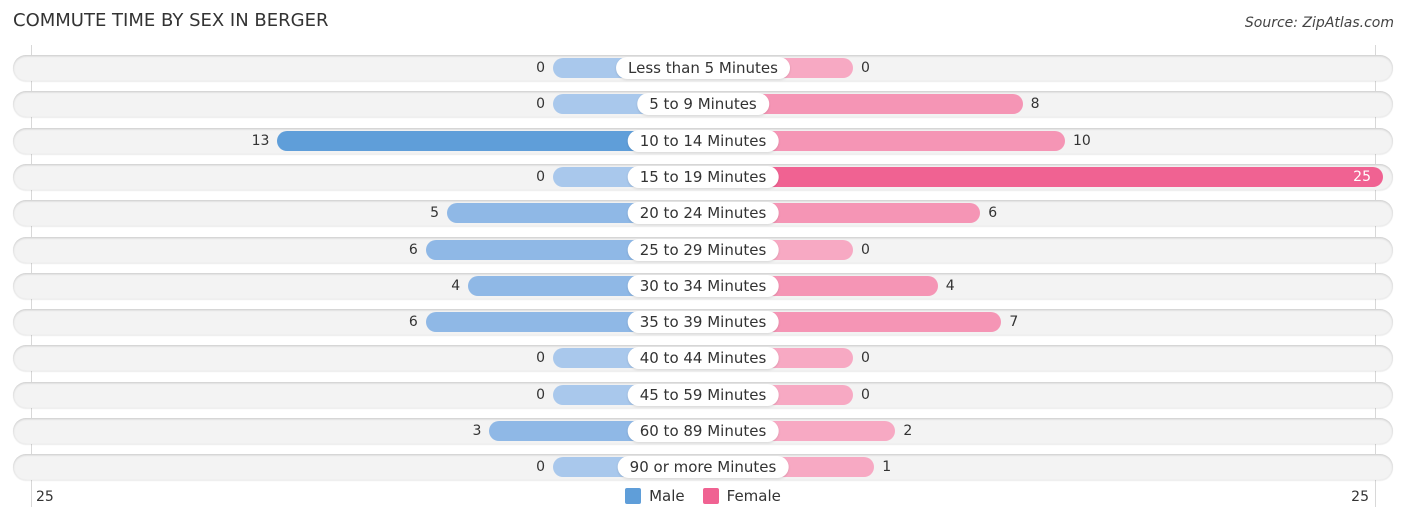  Describe the element at coordinates (703, 213) in the screenshot. I see `category-label: 20 to 24 Minutes` at that location.